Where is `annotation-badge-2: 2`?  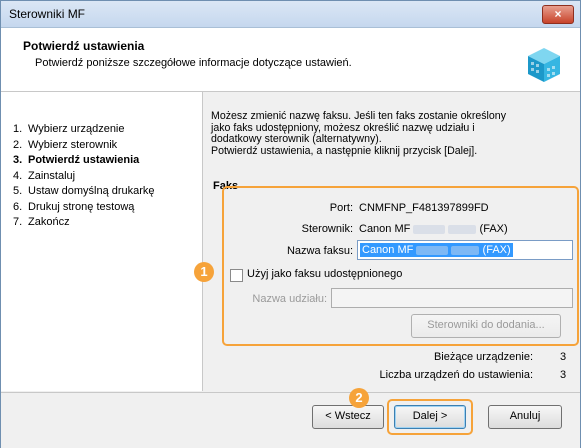
annotation-badge-2: 2 is located at coordinates (359, 398).